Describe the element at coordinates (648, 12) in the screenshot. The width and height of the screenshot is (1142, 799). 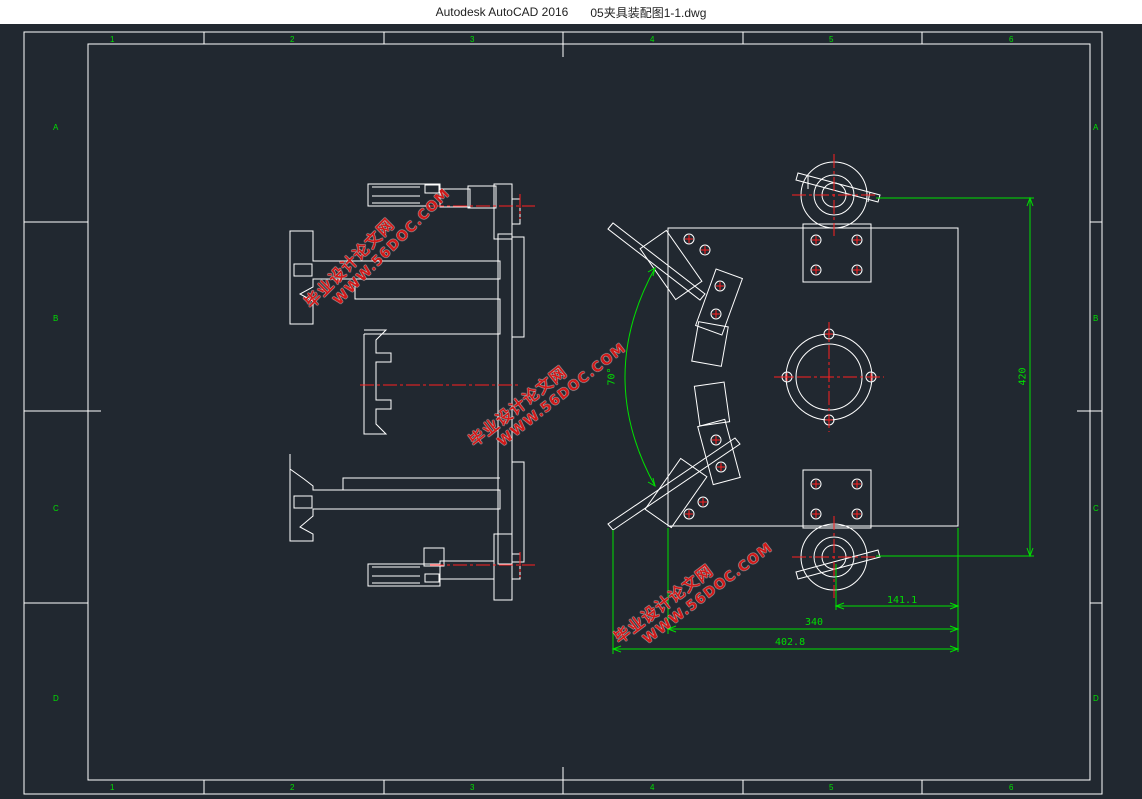
I see `file-name: 05夹具装配图1-1.dwg` at that location.